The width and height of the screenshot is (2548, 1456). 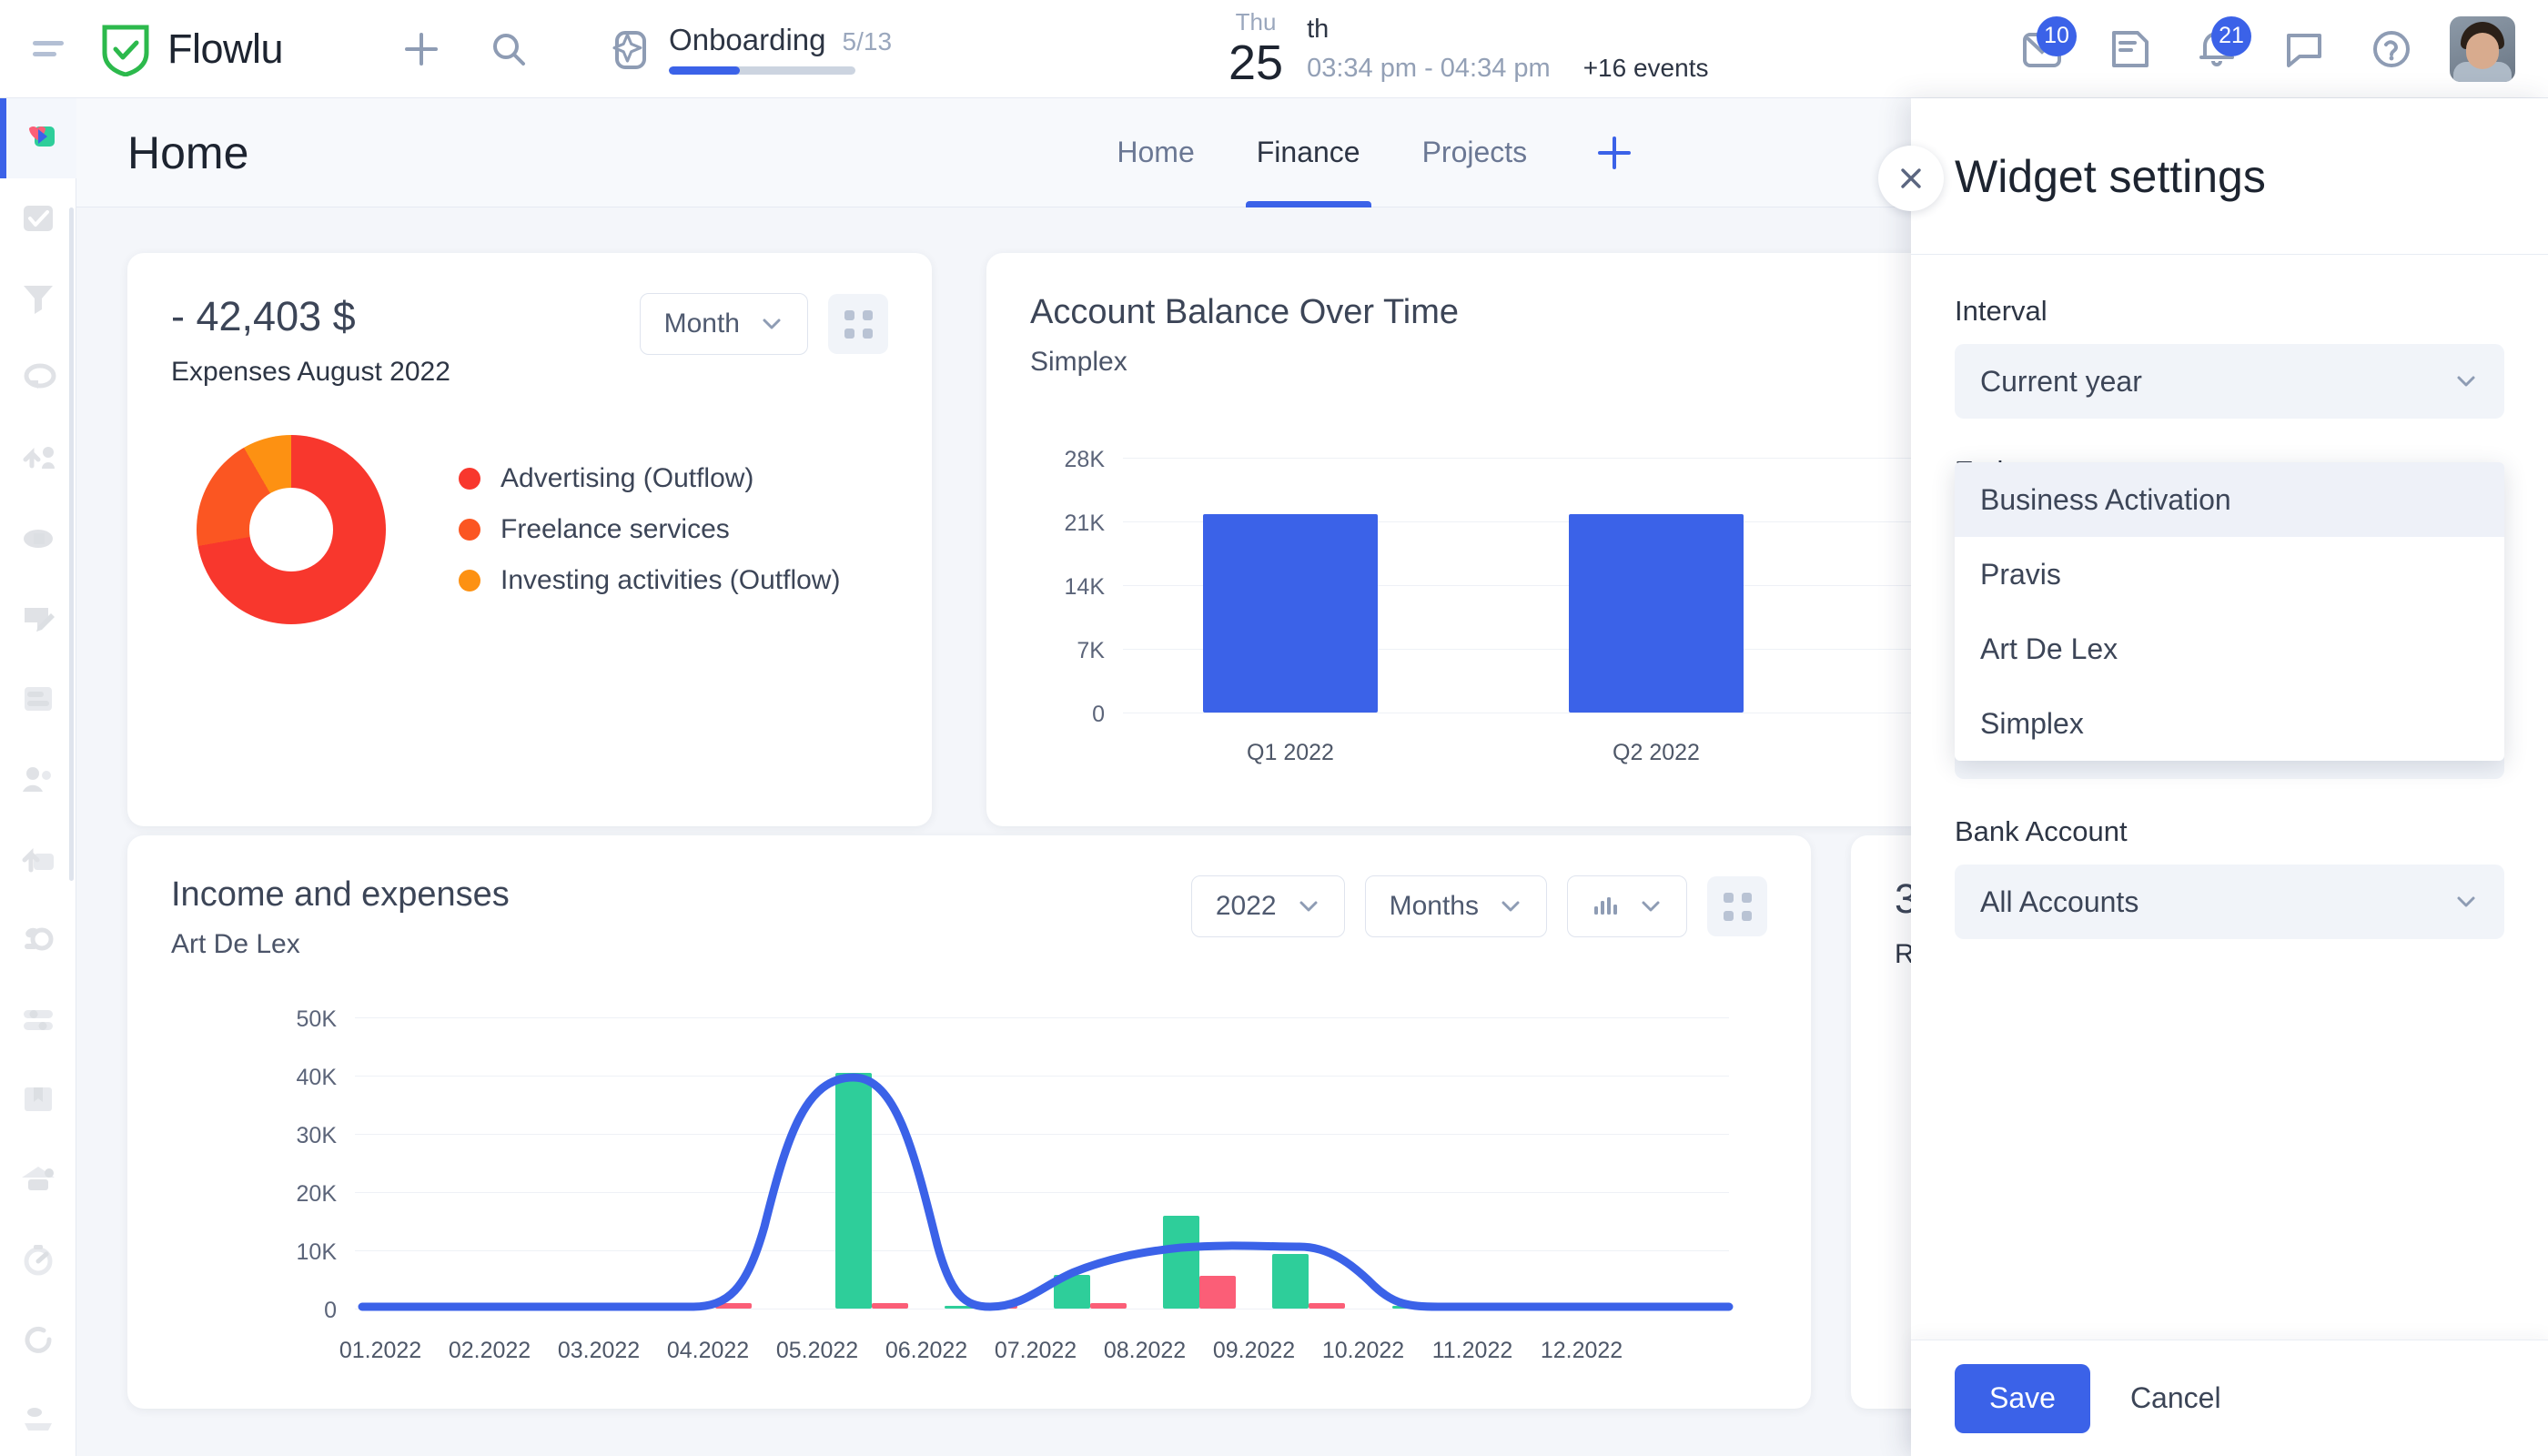 What do you see at coordinates (38, 779) in the screenshot?
I see `sidebar-item-contacts` at bounding box center [38, 779].